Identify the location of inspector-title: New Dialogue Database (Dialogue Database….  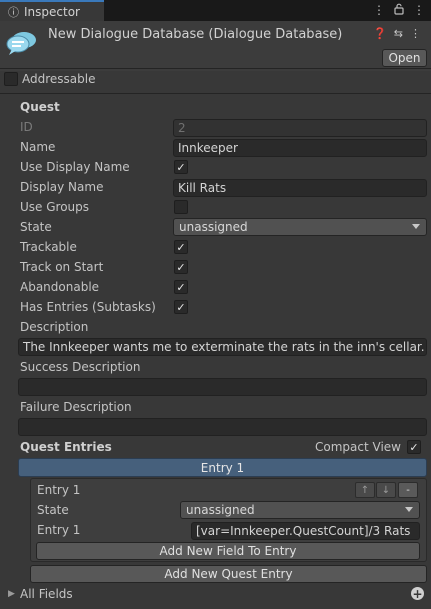
(195, 34).